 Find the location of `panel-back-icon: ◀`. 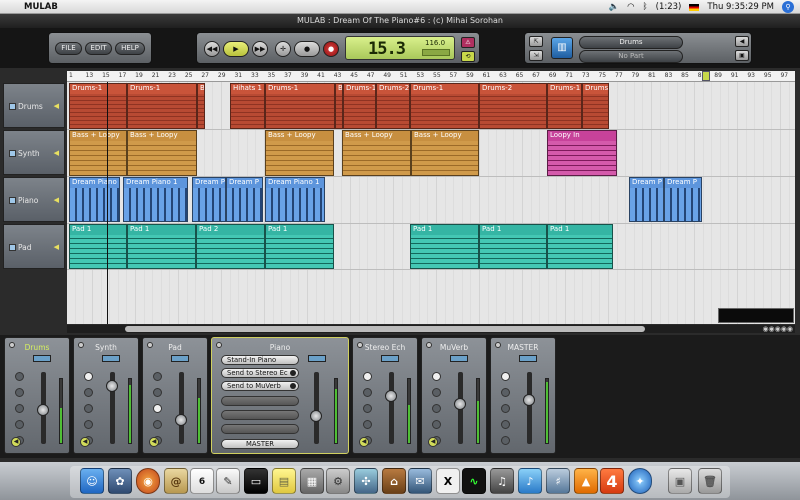

panel-back-icon: ◀ is located at coordinates (742, 41).